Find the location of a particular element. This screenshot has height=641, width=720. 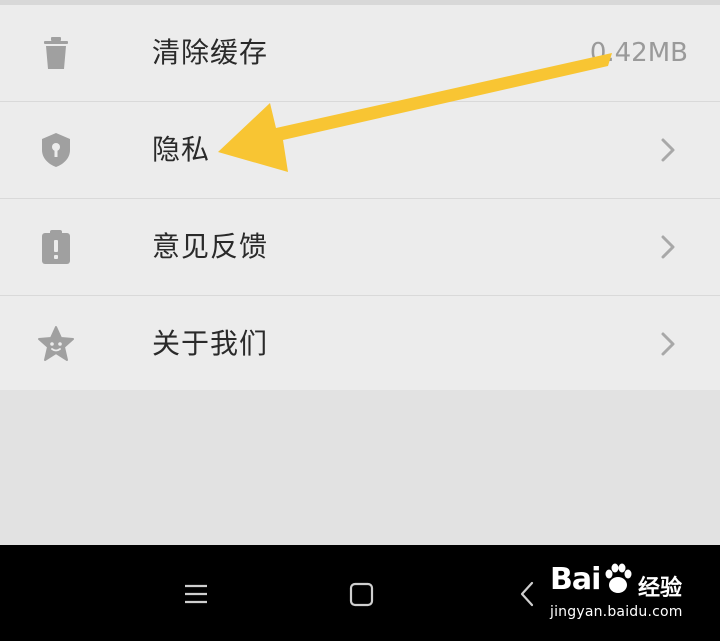

shield-lock-icon is located at coordinates (56, 150).